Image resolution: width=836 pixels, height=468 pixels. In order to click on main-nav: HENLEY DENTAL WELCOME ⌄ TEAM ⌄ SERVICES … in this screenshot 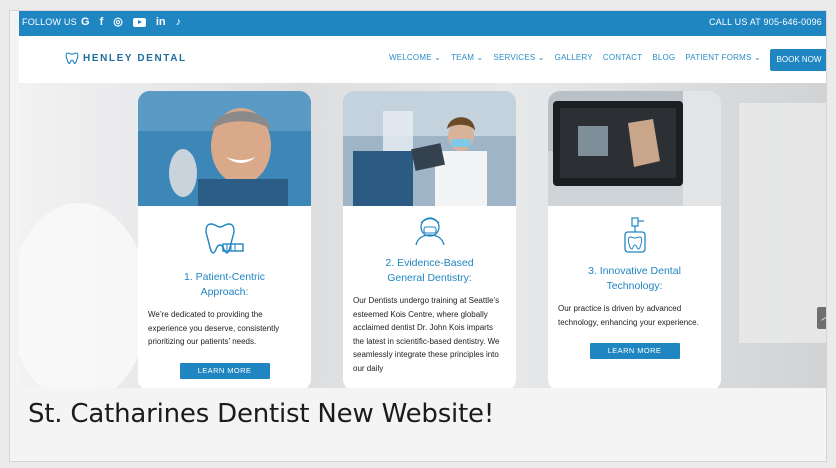, I will do `click(422, 59)`.